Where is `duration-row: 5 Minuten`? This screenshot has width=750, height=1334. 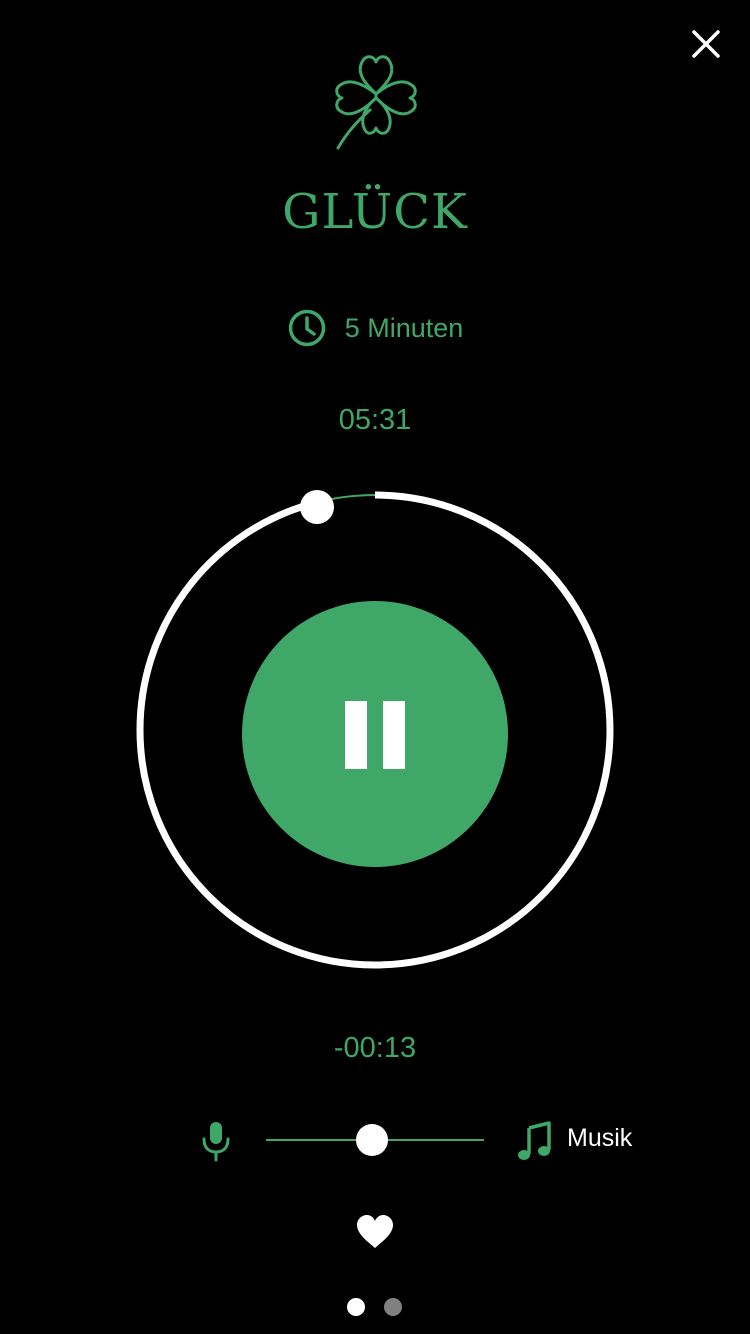
duration-row: 5 Minuten is located at coordinates (375, 328).